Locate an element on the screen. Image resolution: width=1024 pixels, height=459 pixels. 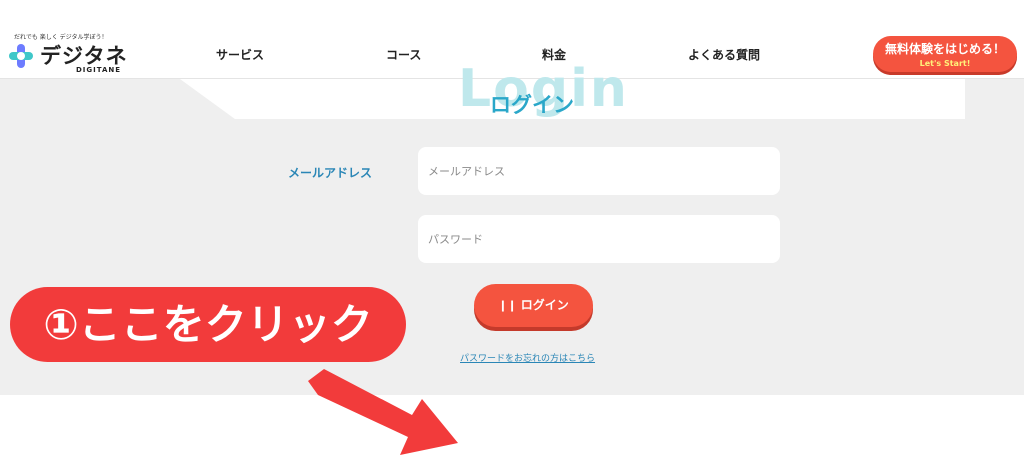
click-here-callout: ①ここをクリック is located at coordinates (208, 324).